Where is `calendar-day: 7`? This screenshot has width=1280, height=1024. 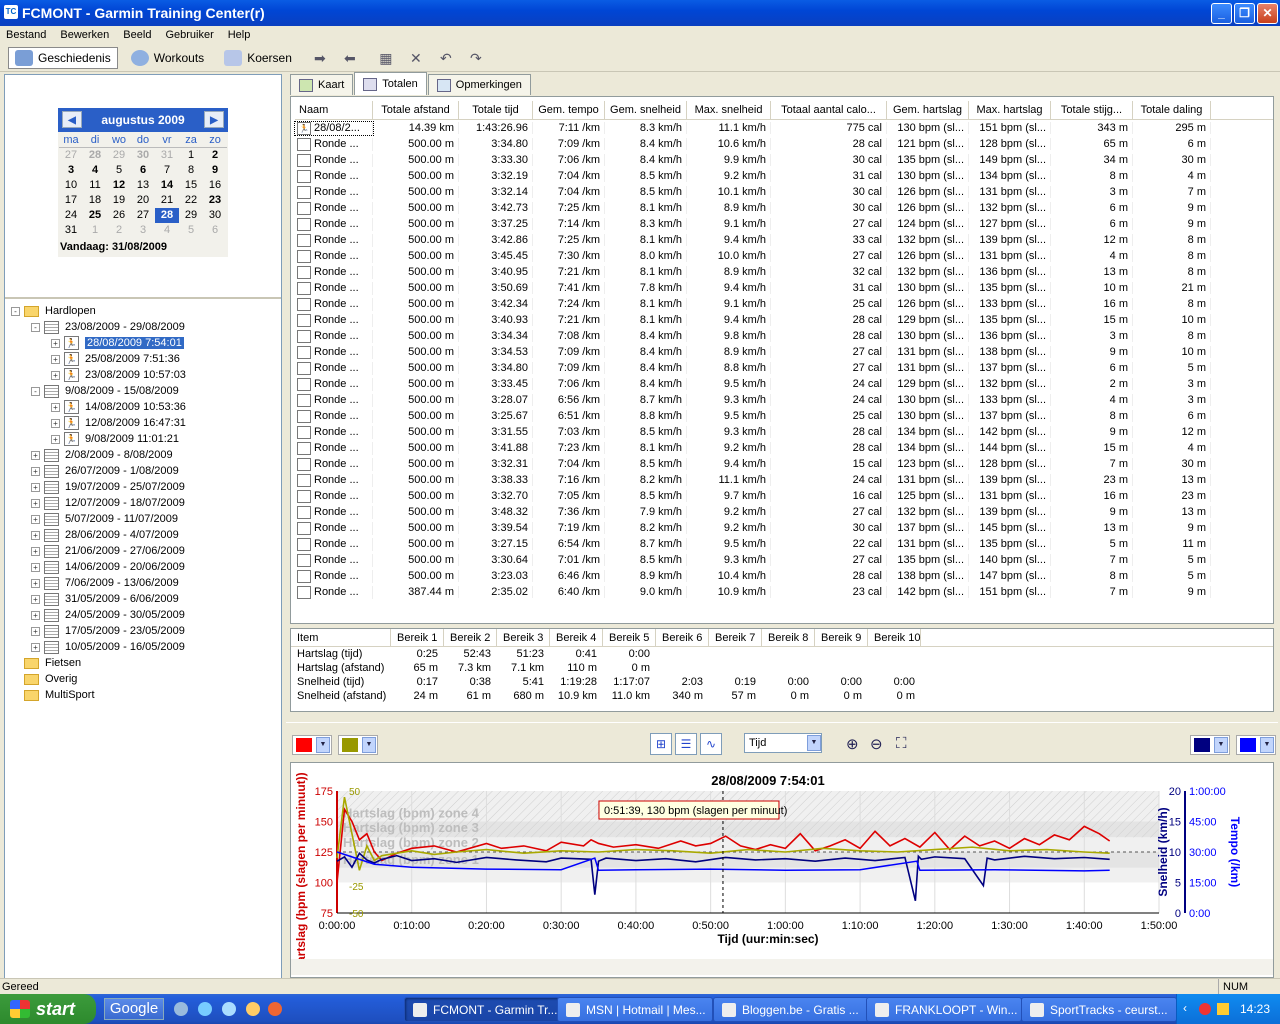
calendar-day: 7 is located at coordinates (167, 170).